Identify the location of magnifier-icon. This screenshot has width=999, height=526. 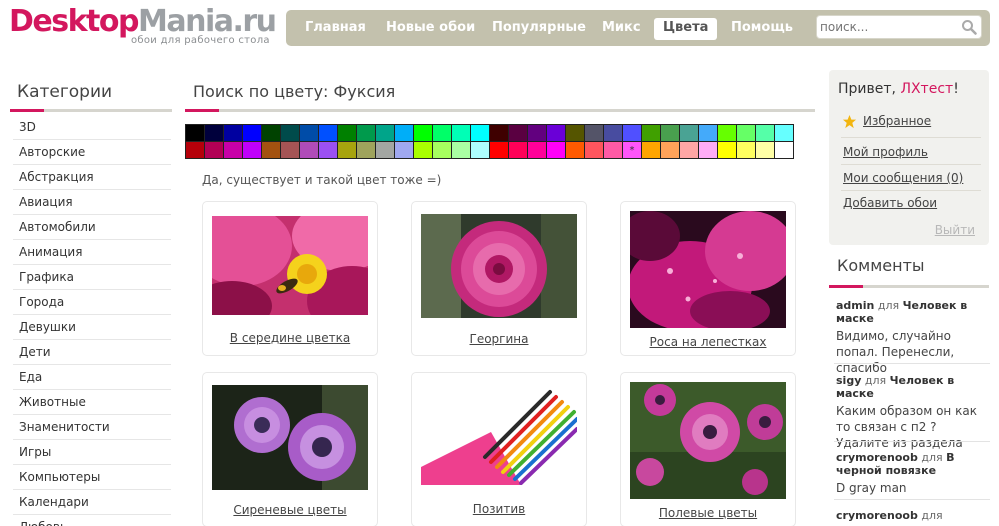
(969, 27).